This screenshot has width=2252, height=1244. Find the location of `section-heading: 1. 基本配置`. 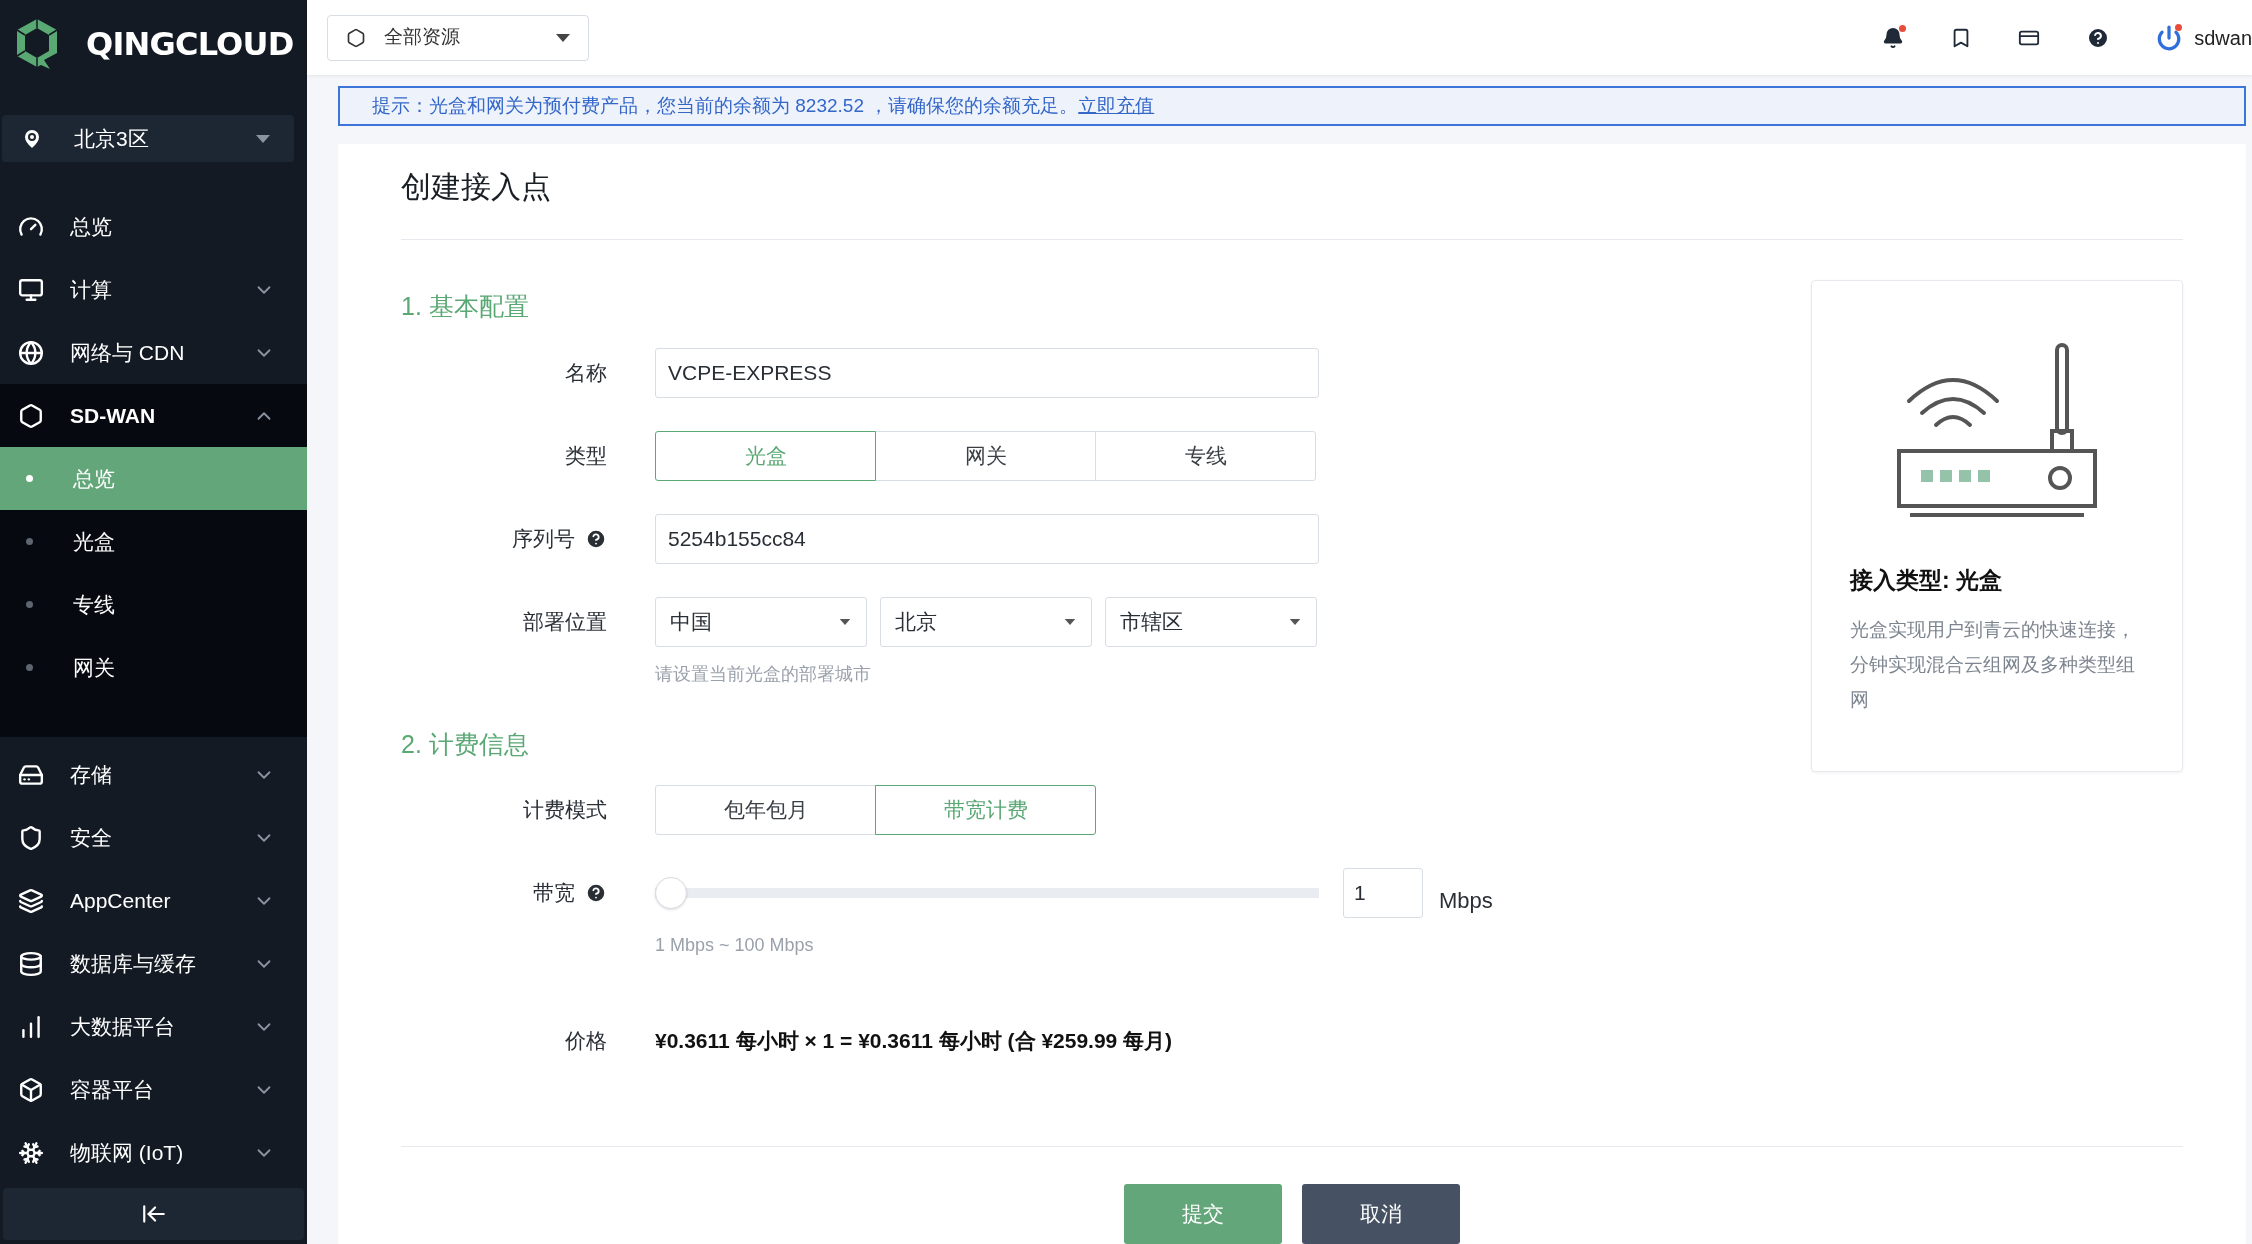

section-heading: 1. 基本配置 is located at coordinates (465, 306).